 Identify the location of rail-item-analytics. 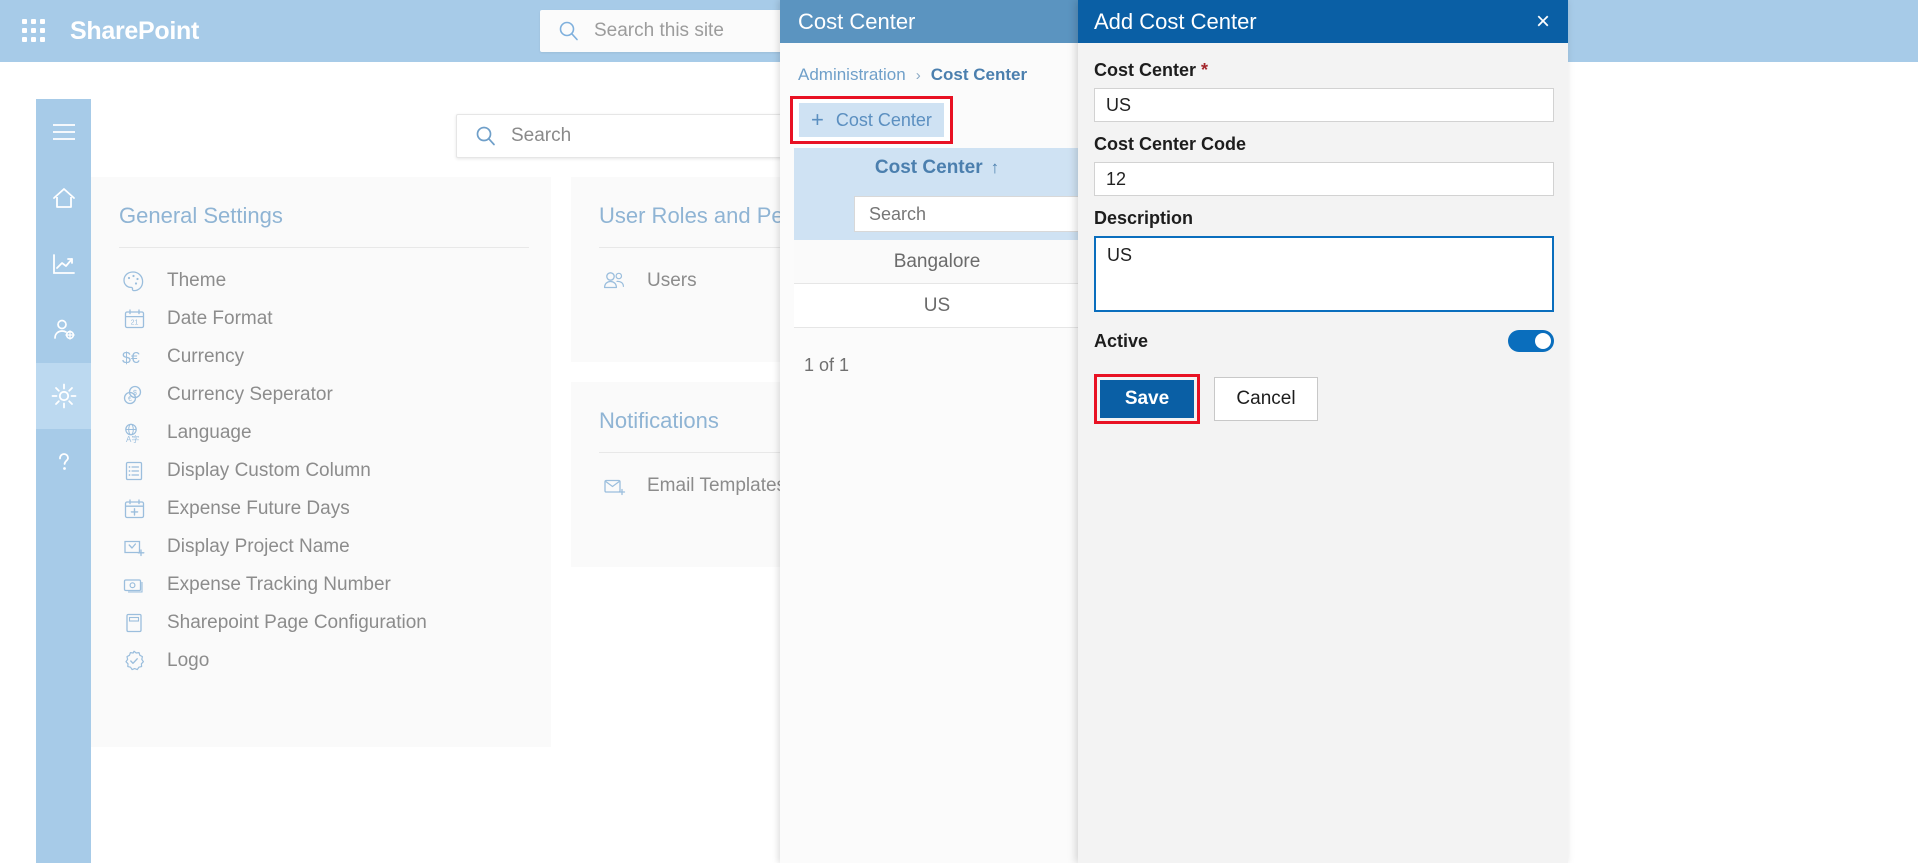
(63, 264).